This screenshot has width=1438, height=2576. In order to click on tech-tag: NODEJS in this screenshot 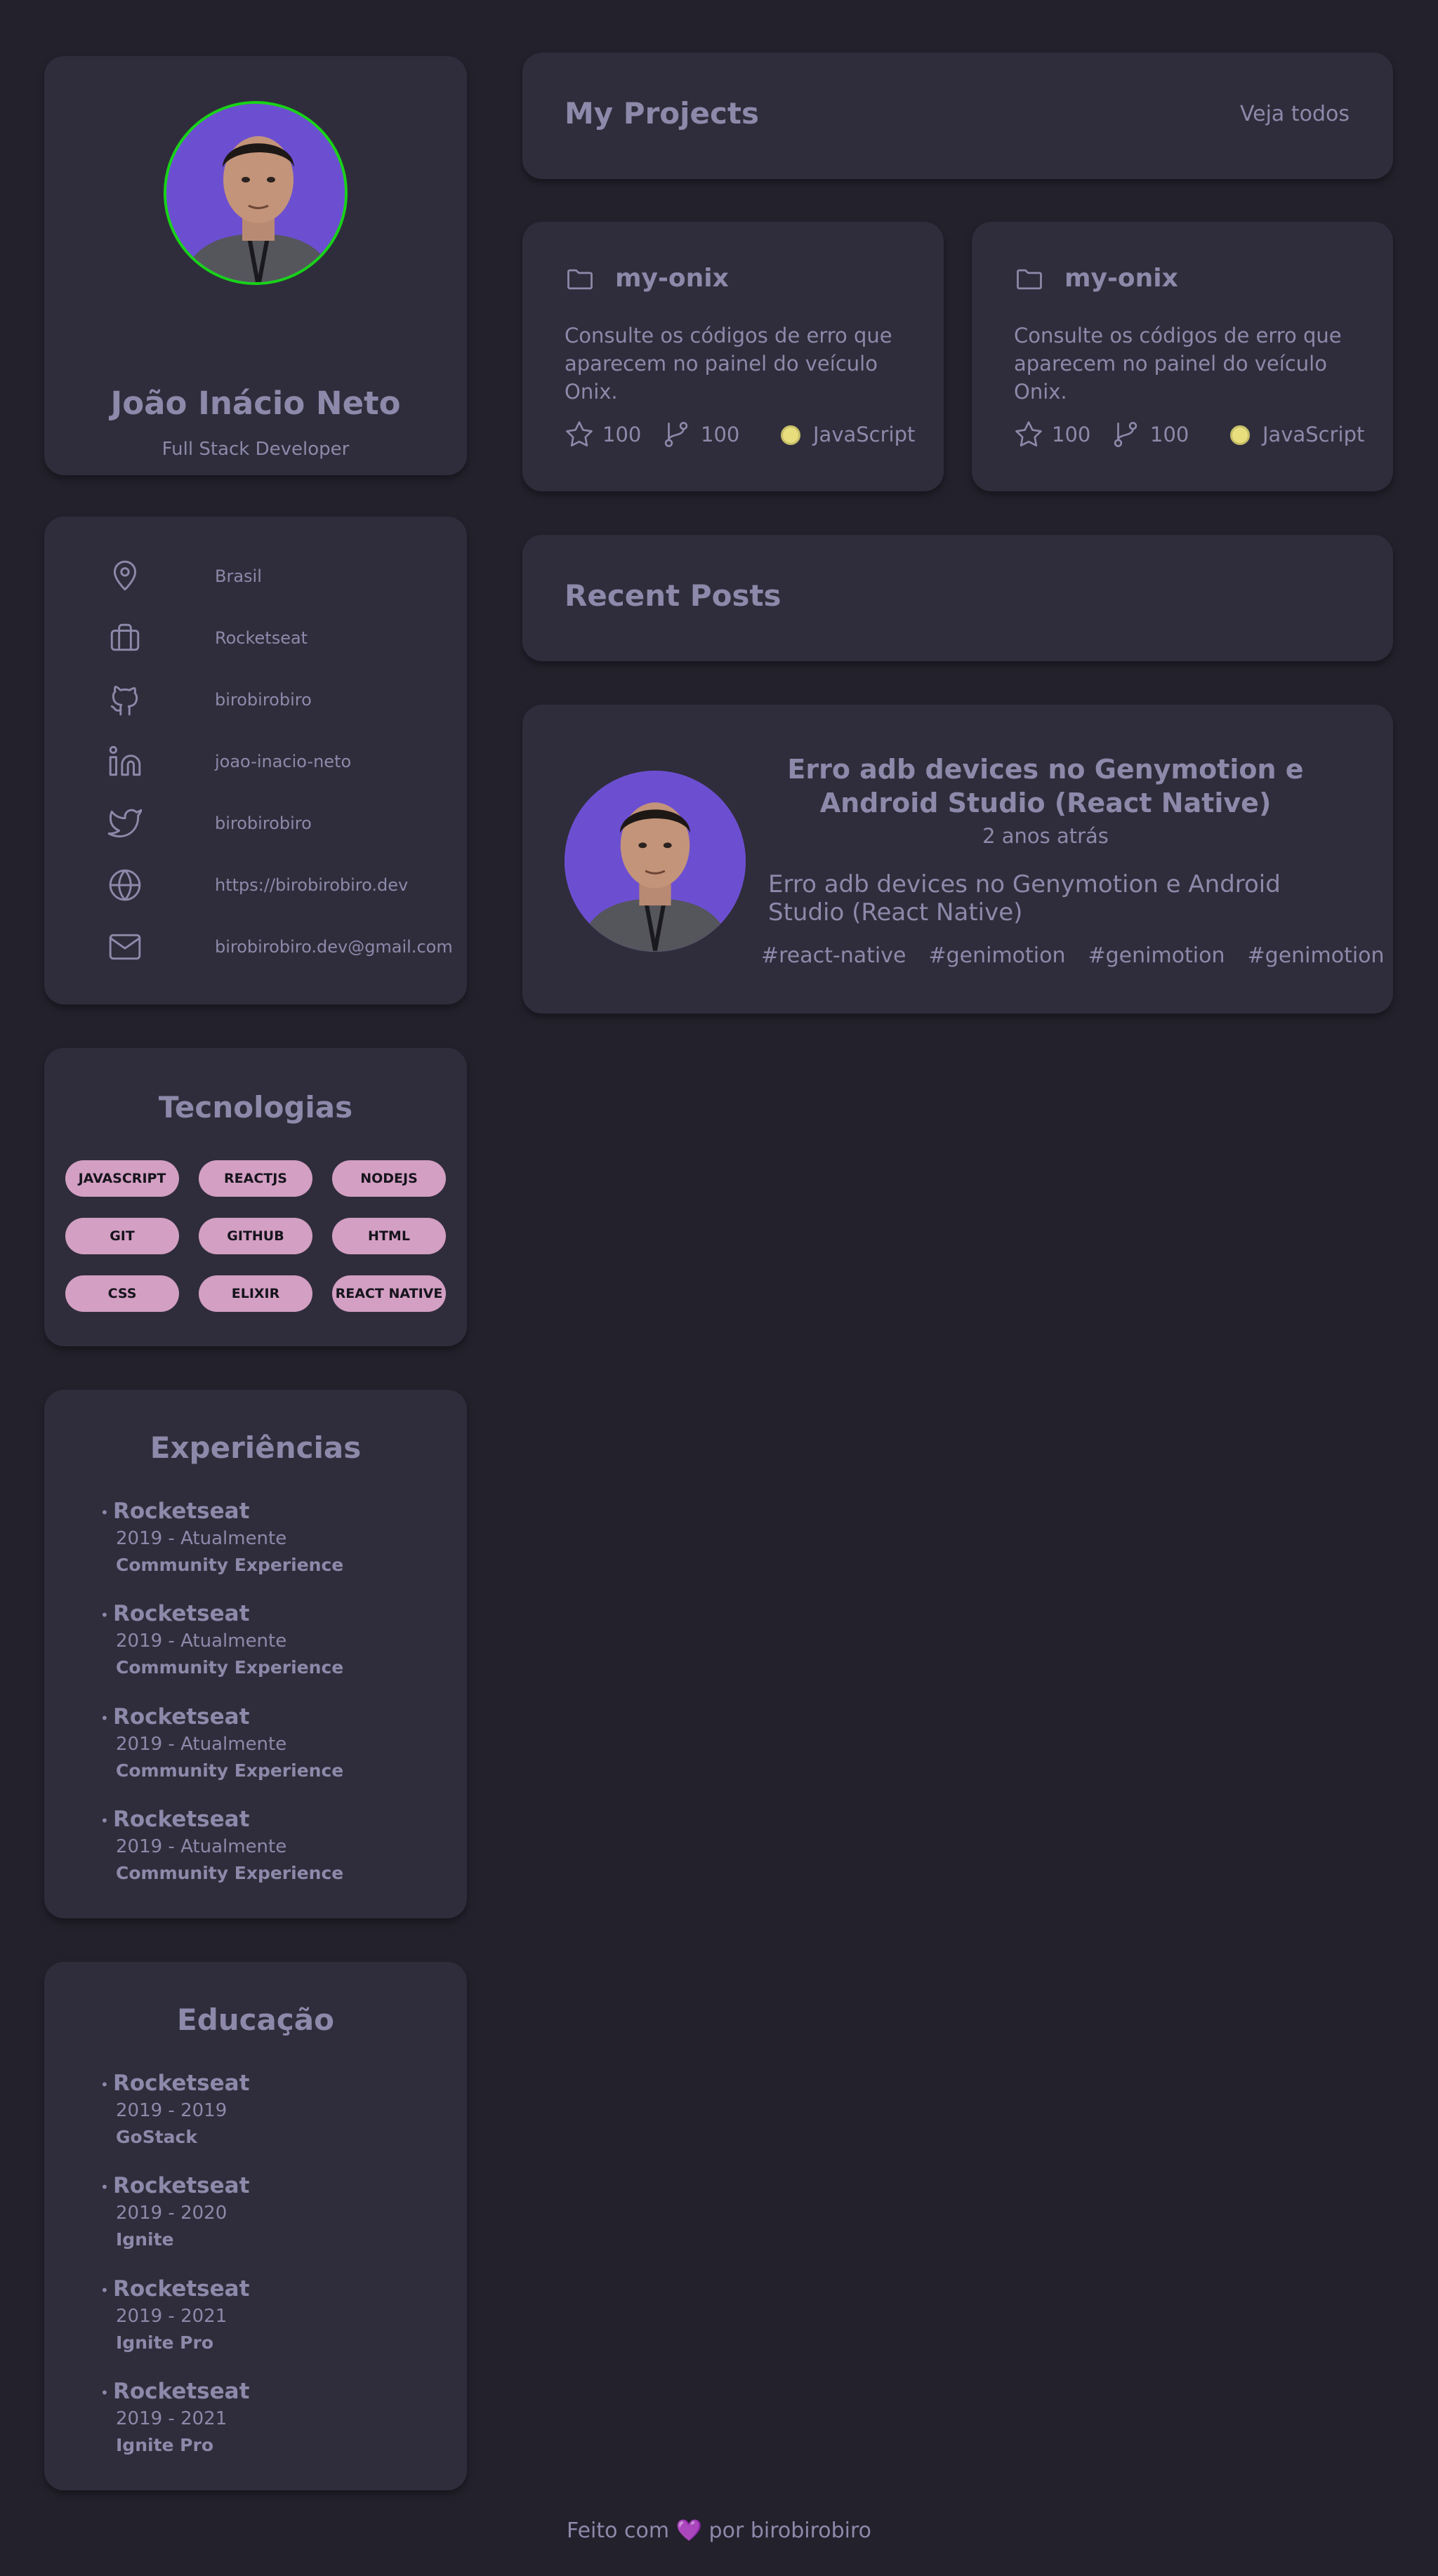, I will do `click(389, 1179)`.